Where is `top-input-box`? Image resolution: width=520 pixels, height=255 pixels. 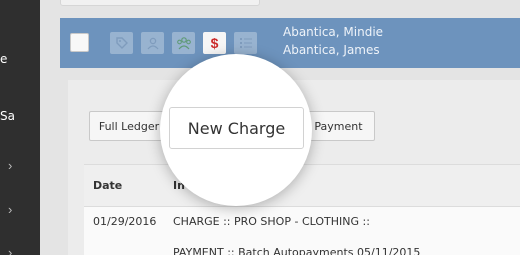 top-input-box is located at coordinates (160, 3).